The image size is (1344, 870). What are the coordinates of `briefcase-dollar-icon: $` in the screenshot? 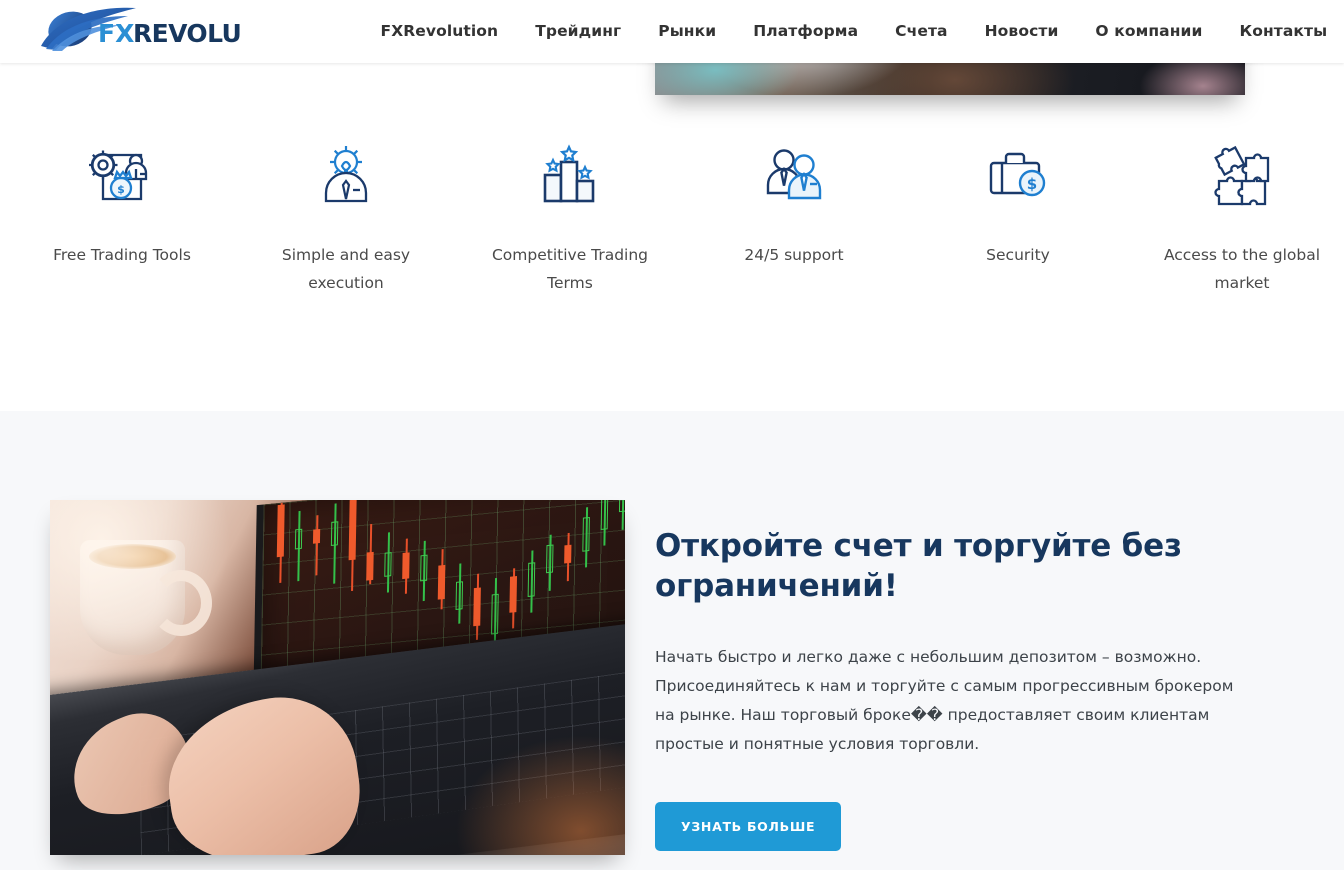 It's located at (1018, 176).